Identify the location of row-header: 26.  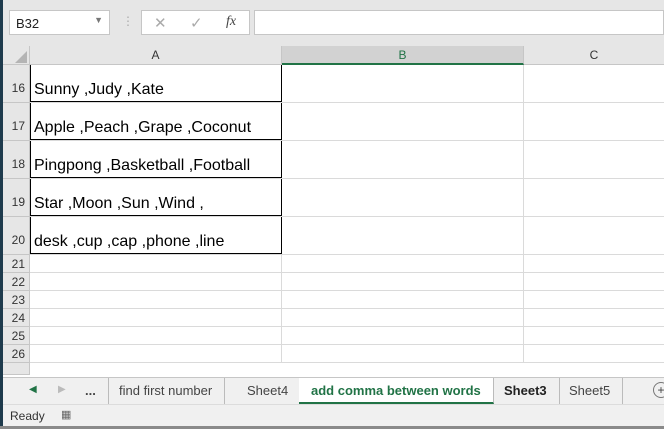
(16, 354).